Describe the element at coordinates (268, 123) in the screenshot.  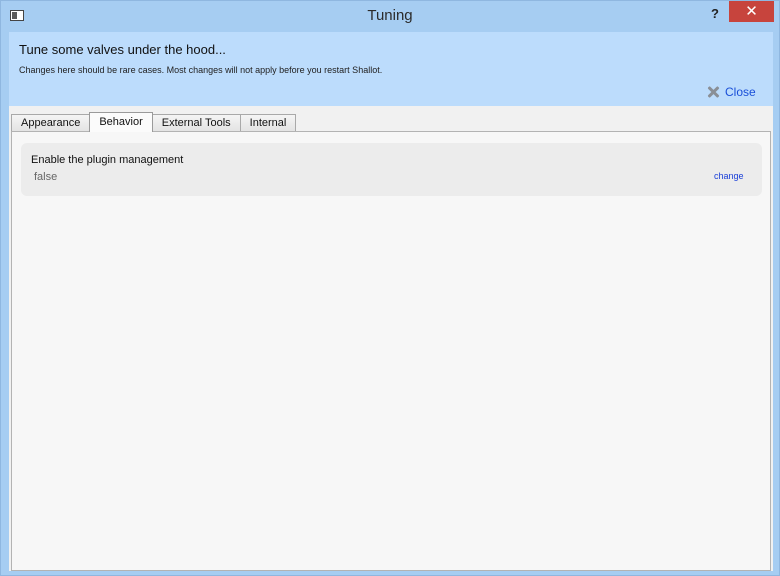
I see `tab-internal: Internal` at that location.